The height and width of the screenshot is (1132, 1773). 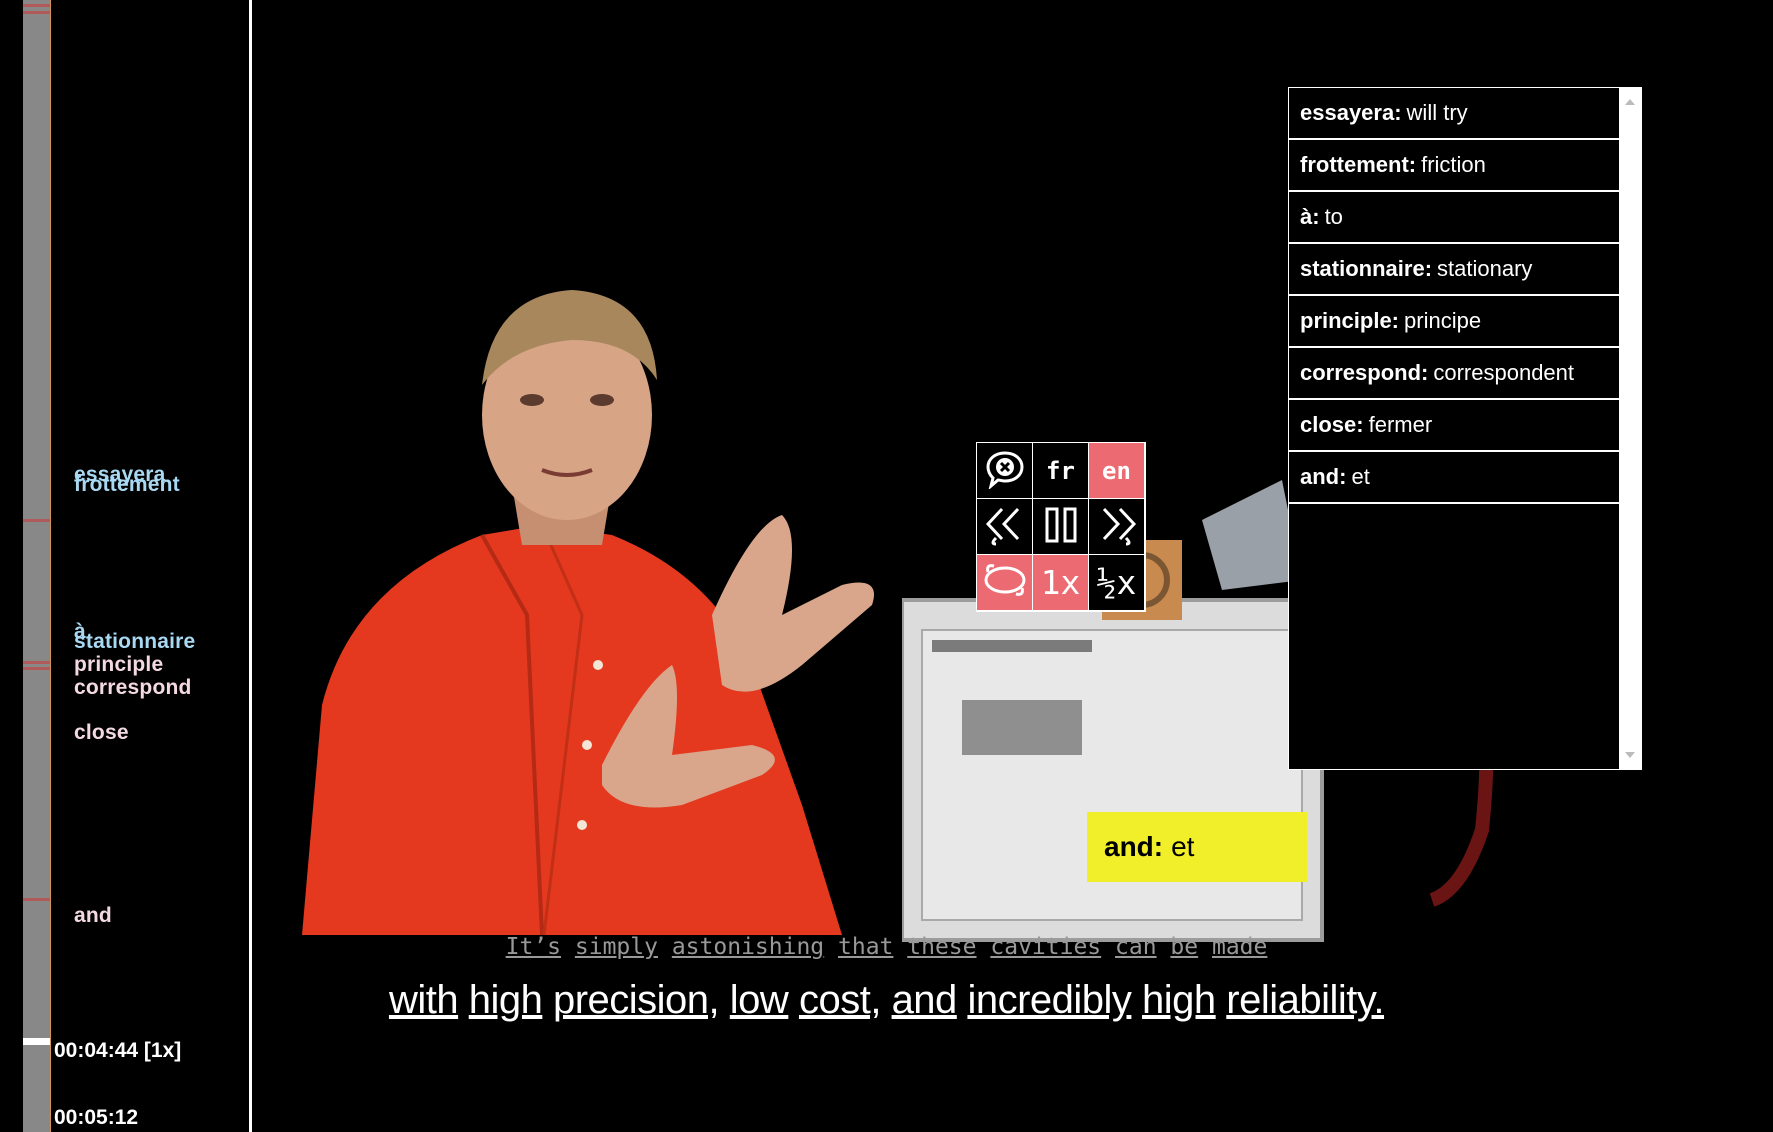 What do you see at coordinates (1358, 164) in the screenshot?
I see `vocab-term: frottement:` at bounding box center [1358, 164].